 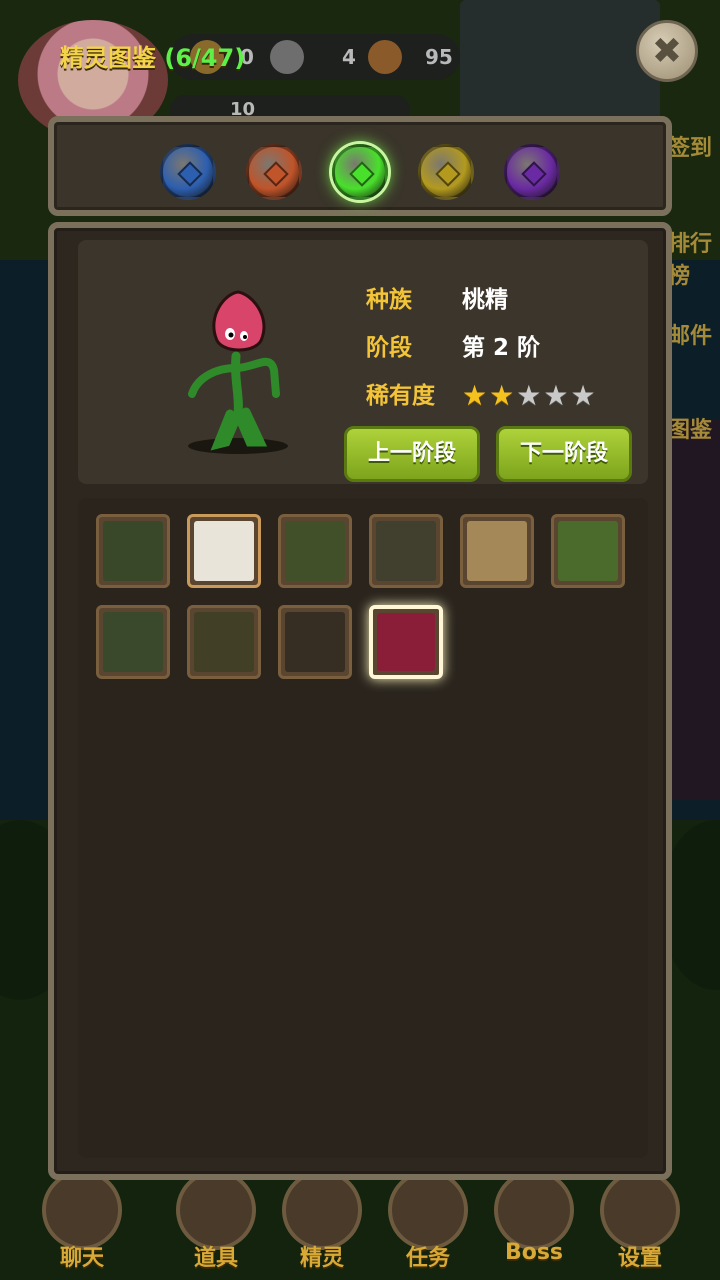 I want to click on prev-stage-button: 上一阶段, so click(x=412, y=454).